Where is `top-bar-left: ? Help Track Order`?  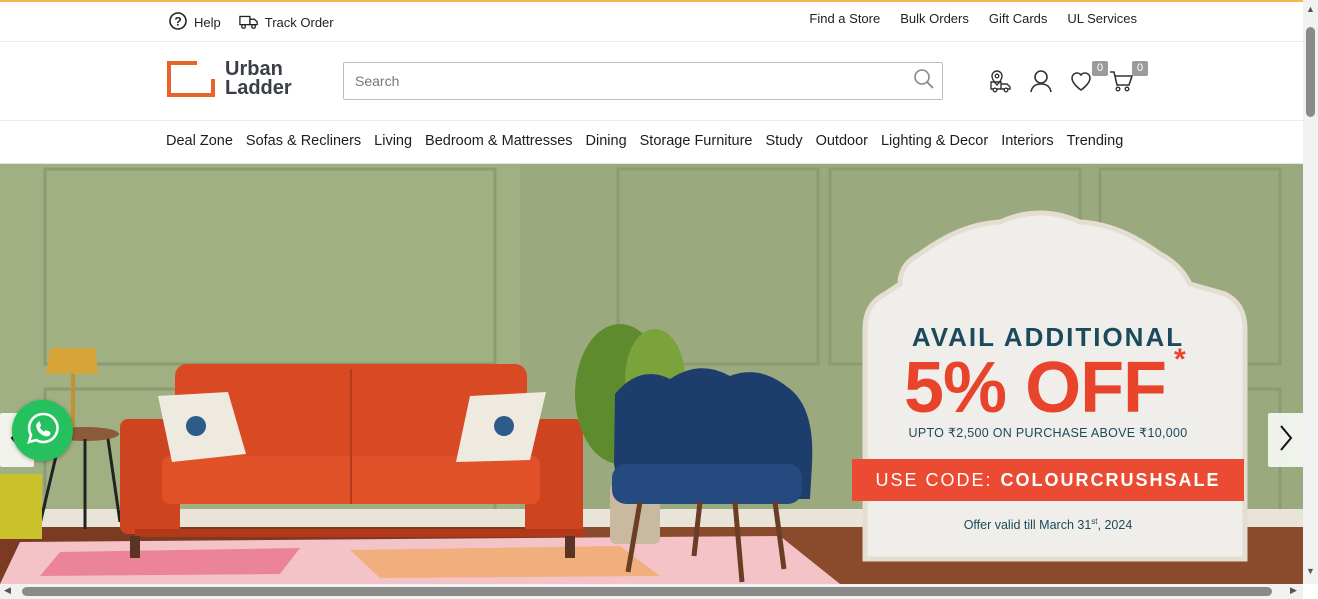
top-bar-left: ? Help Track Order is located at coordinates (251, 22).